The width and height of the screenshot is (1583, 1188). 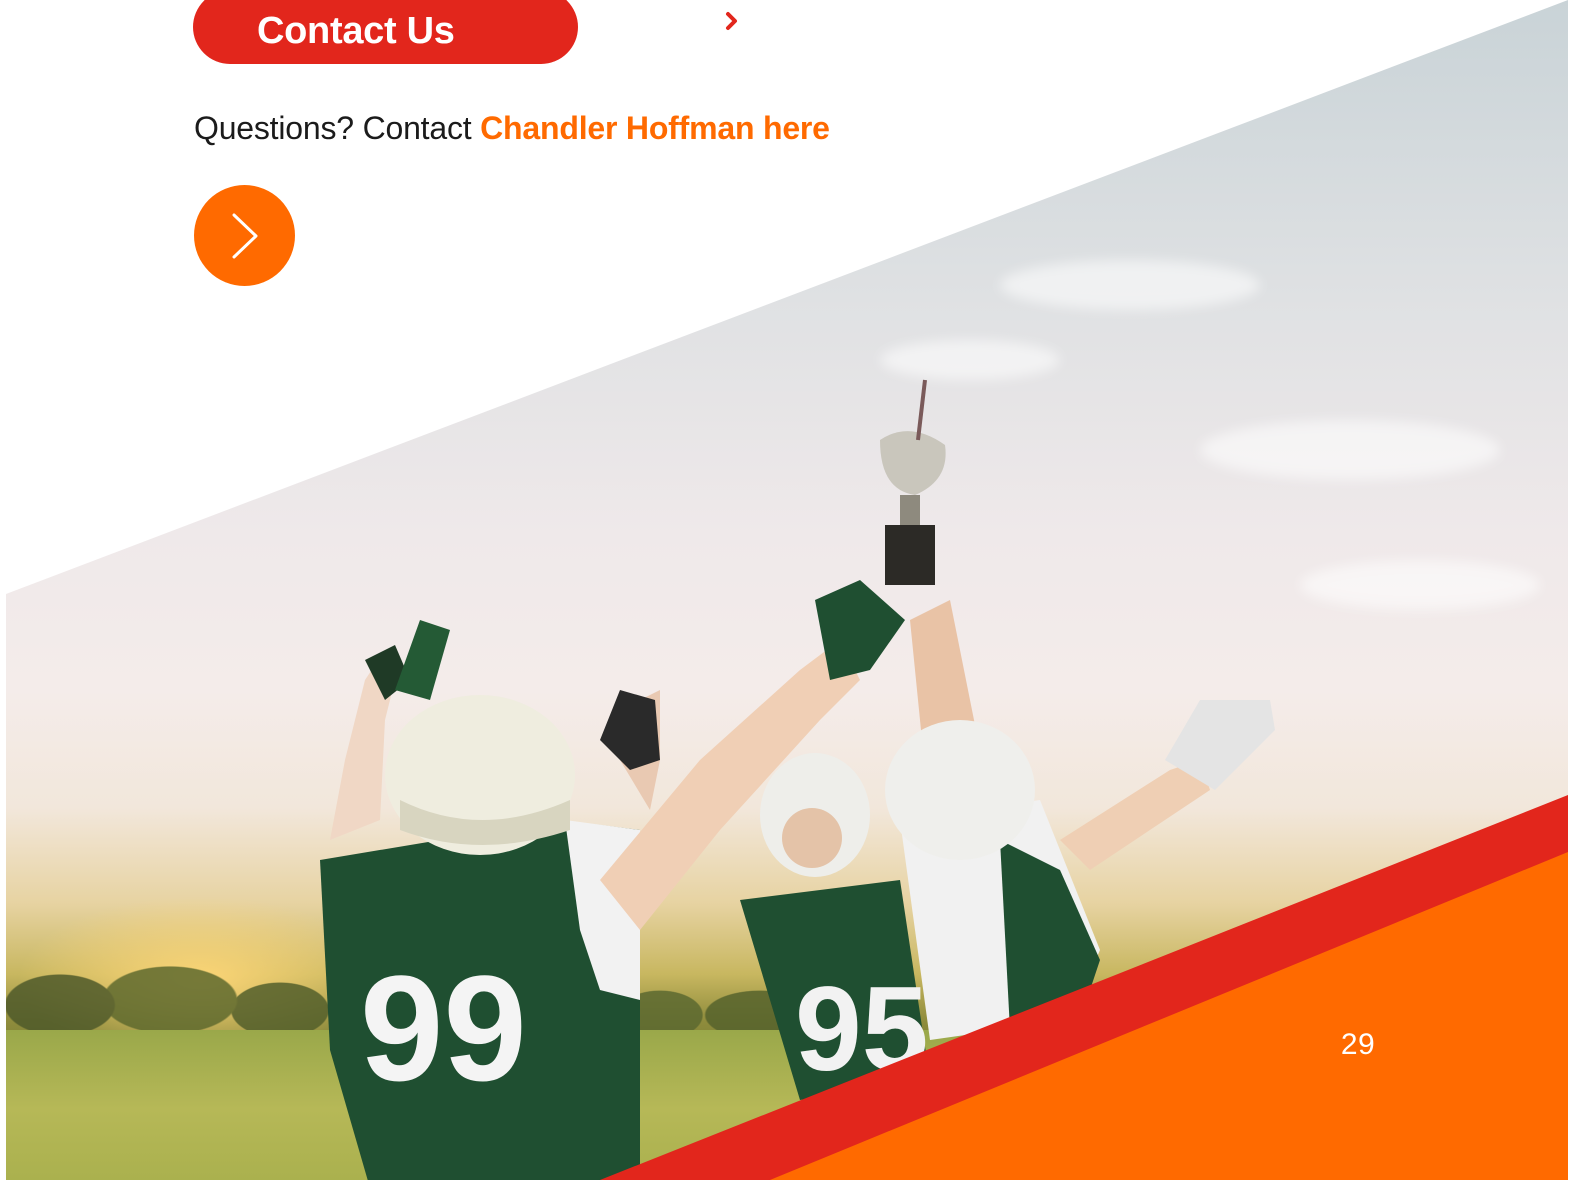 What do you see at coordinates (913, 463) in the screenshot?
I see `trophy-cup` at bounding box center [913, 463].